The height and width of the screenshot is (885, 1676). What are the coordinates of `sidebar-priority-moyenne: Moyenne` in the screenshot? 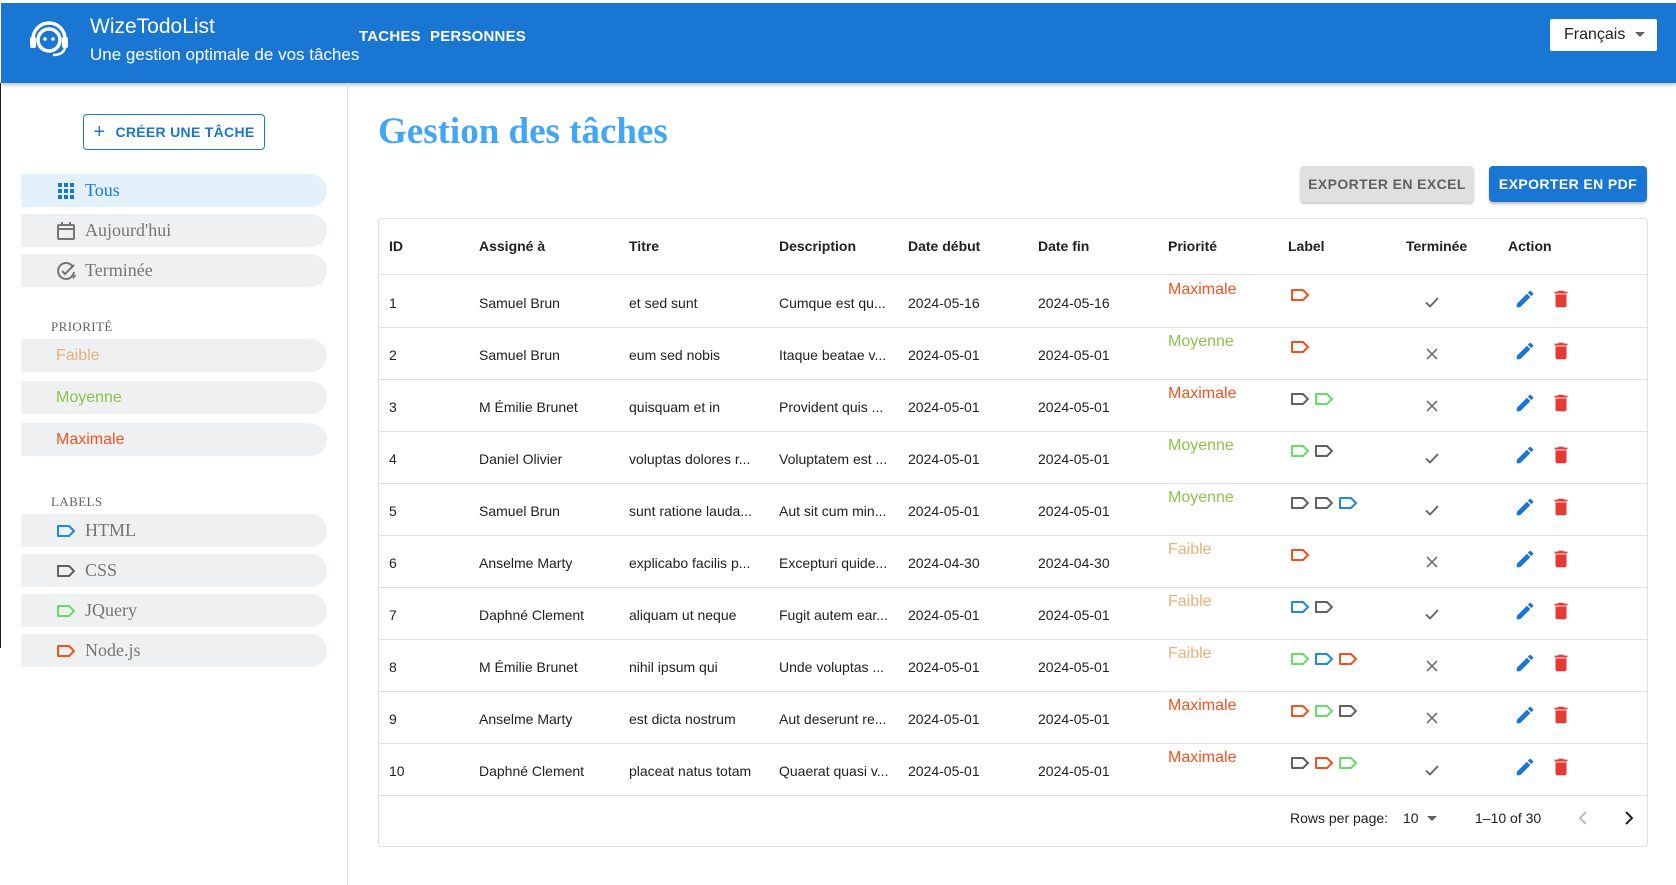 It's located at (174, 397).